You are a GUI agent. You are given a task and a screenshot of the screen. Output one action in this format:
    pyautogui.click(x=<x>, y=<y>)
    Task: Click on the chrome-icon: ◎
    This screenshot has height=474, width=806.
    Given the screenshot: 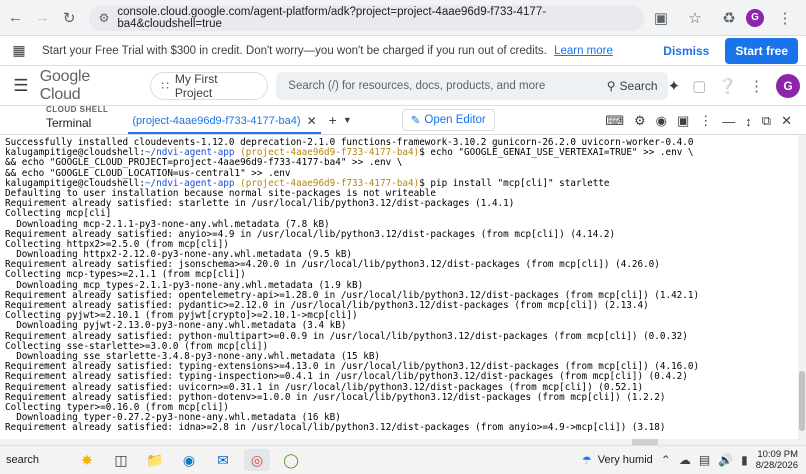 What is the action you would take?
    pyautogui.click(x=257, y=460)
    